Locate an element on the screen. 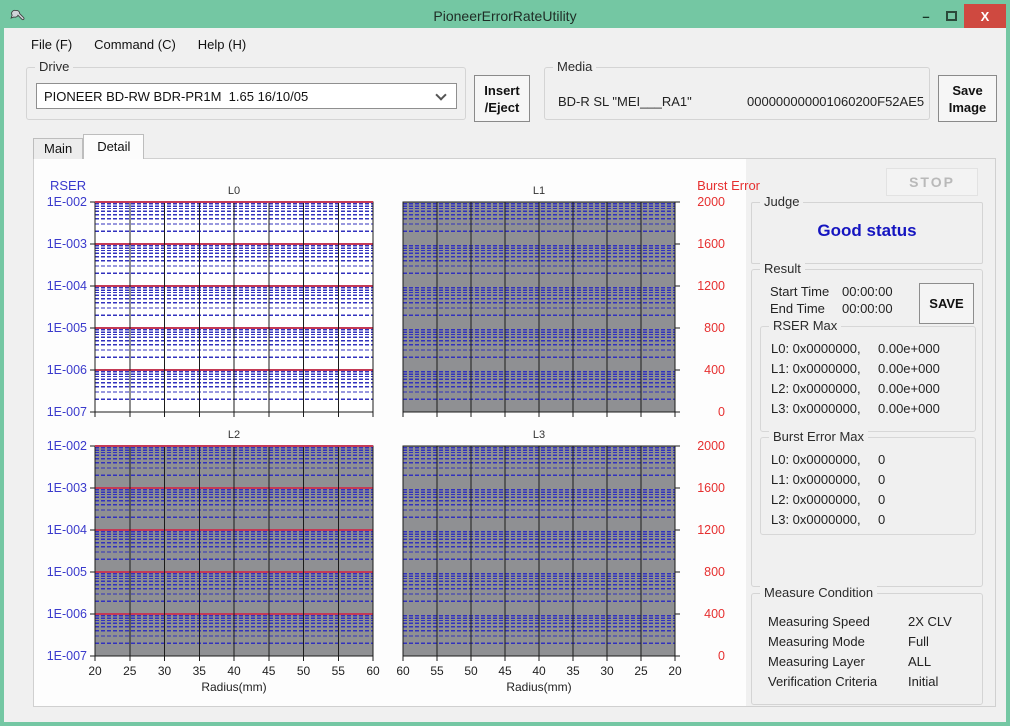  maximize-button is located at coordinates (951, 16).